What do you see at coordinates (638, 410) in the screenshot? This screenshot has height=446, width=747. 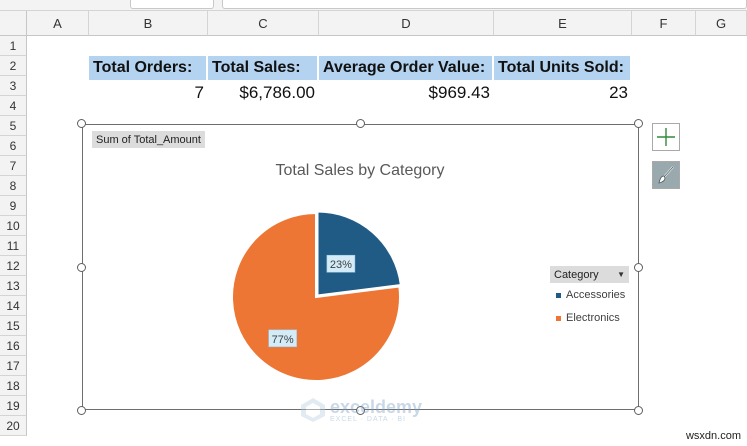 I see `resize-handle-bottom-right` at bounding box center [638, 410].